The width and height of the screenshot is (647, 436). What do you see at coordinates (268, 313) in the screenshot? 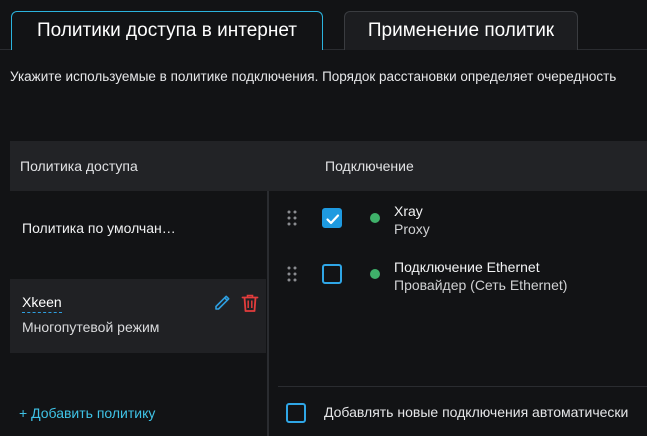
I see `column-divider` at bounding box center [268, 313].